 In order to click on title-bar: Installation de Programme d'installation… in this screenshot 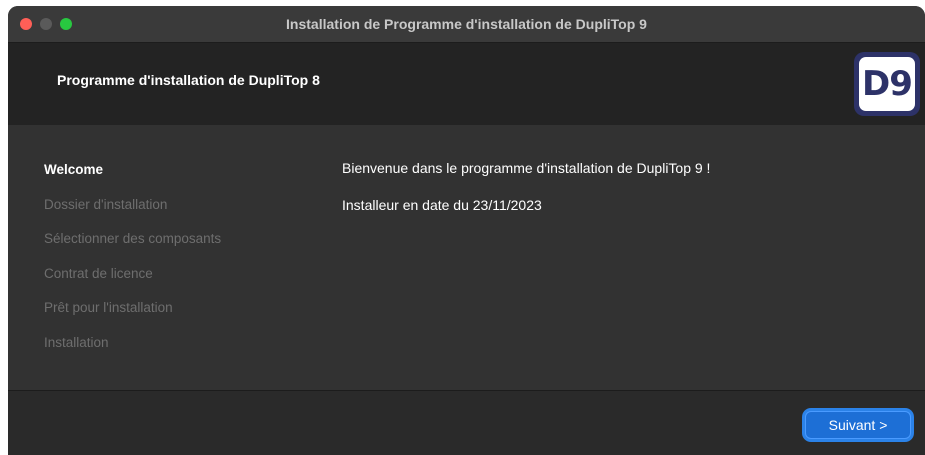, I will do `click(466, 24)`.